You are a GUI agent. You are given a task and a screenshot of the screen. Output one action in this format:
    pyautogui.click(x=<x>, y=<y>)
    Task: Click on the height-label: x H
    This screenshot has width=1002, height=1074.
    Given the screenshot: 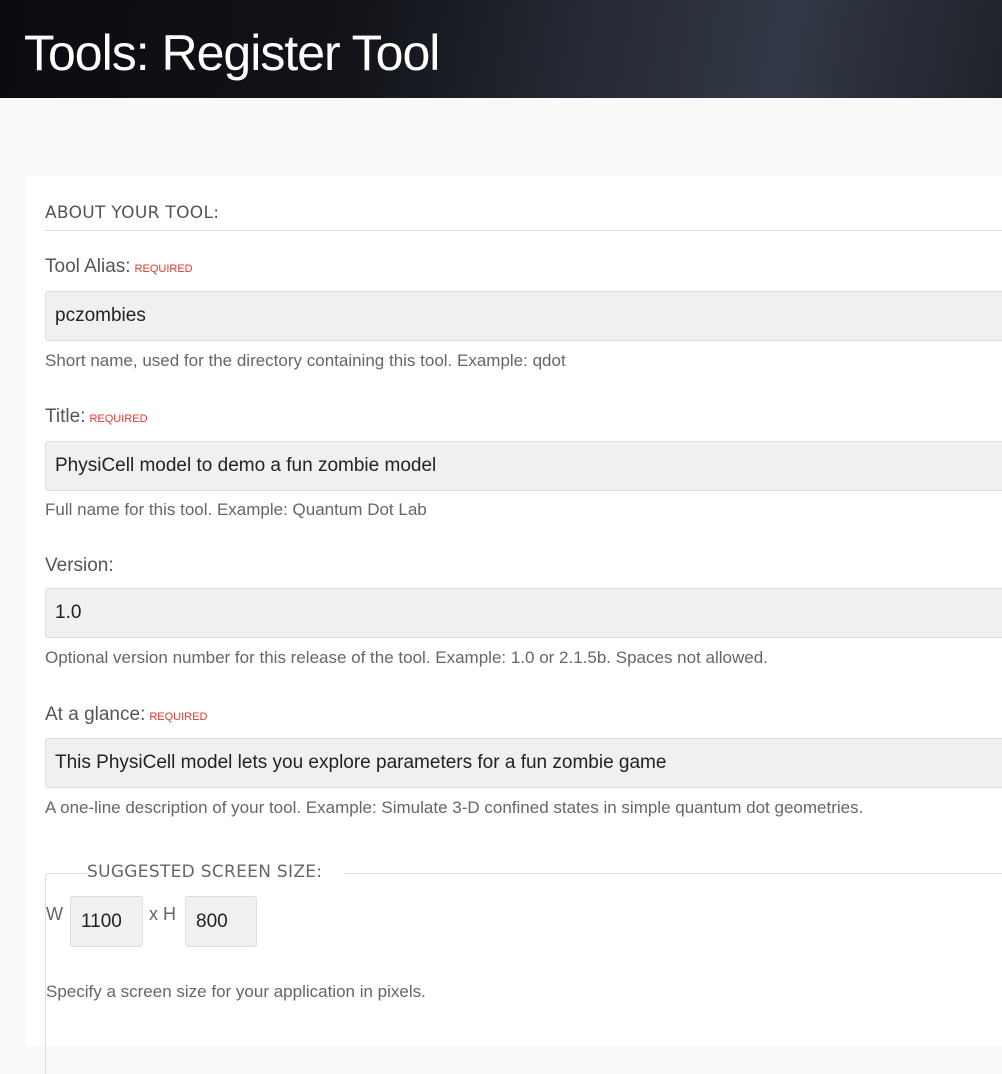 What is the action you would take?
    pyautogui.click(x=162, y=914)
    